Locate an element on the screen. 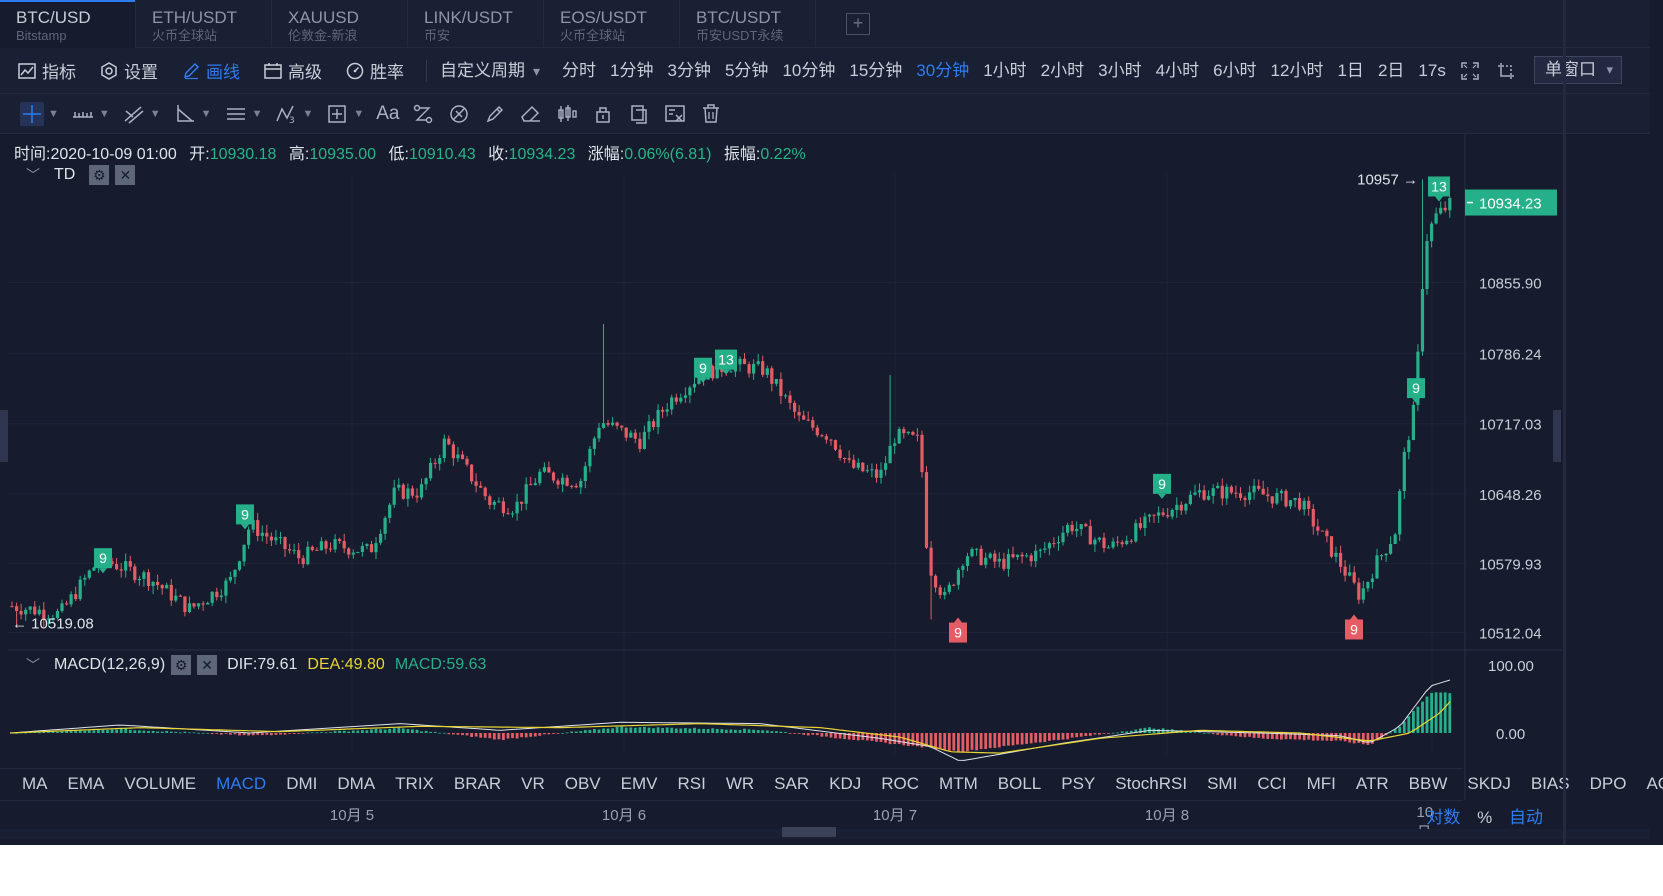  indicator-tab: PSY is located at coordinates (1078, 784).